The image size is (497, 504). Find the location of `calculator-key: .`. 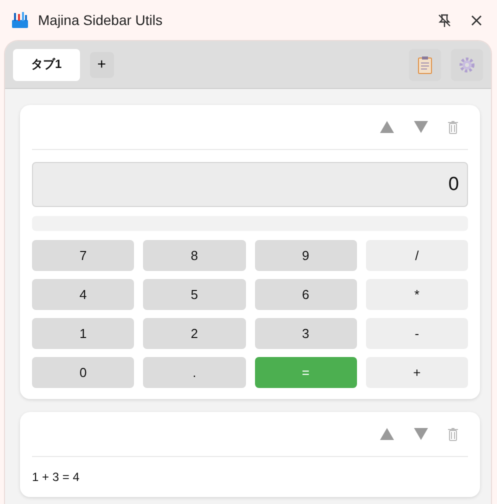

calculator-key: . is located at coordinates (194, 372).